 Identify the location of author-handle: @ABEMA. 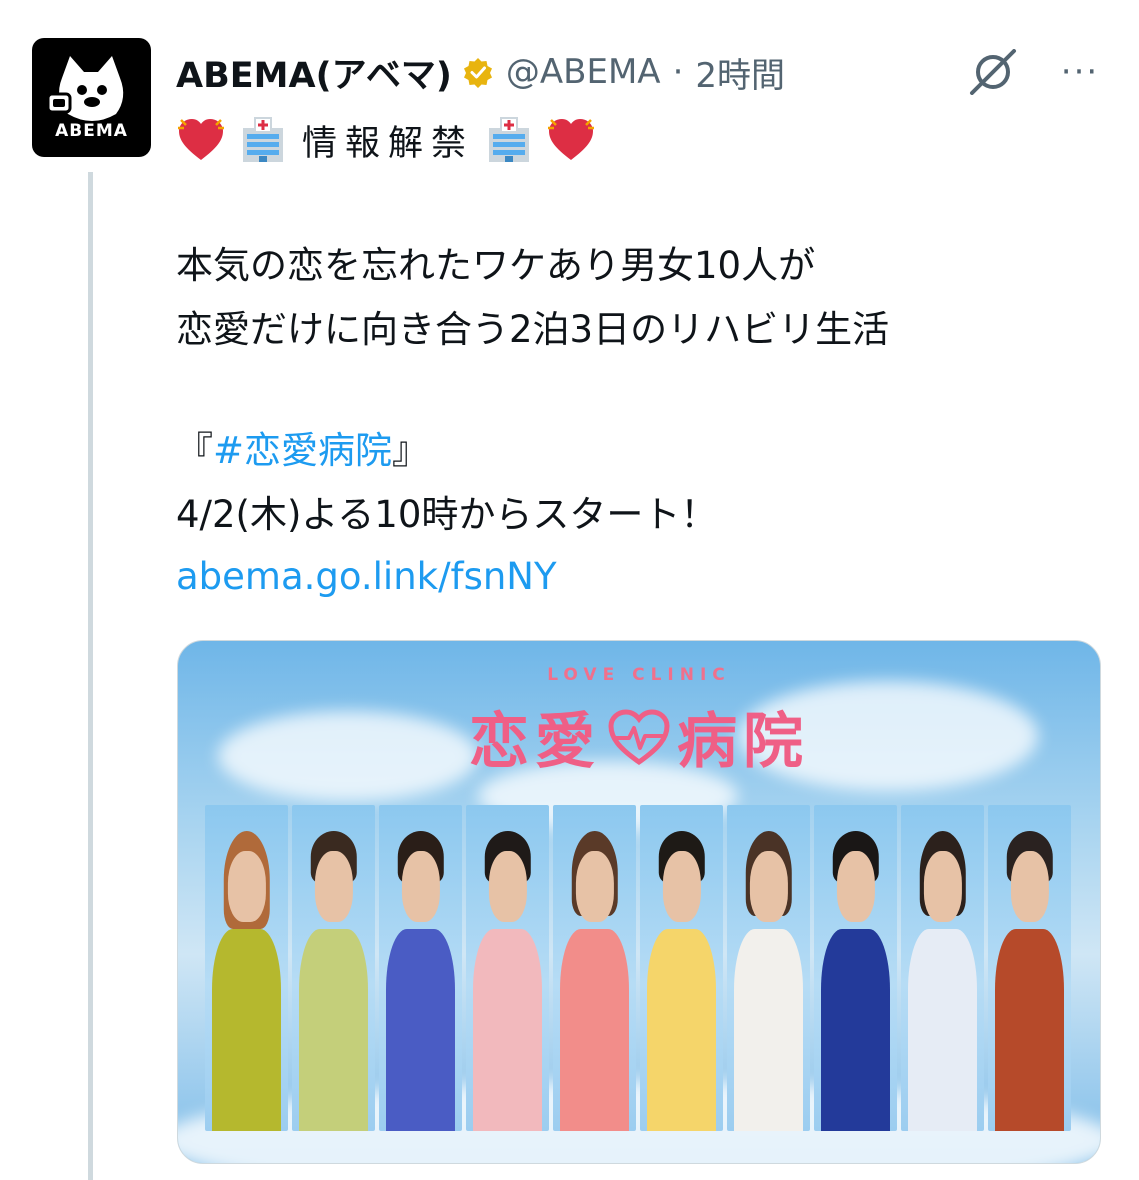
(583, 72).